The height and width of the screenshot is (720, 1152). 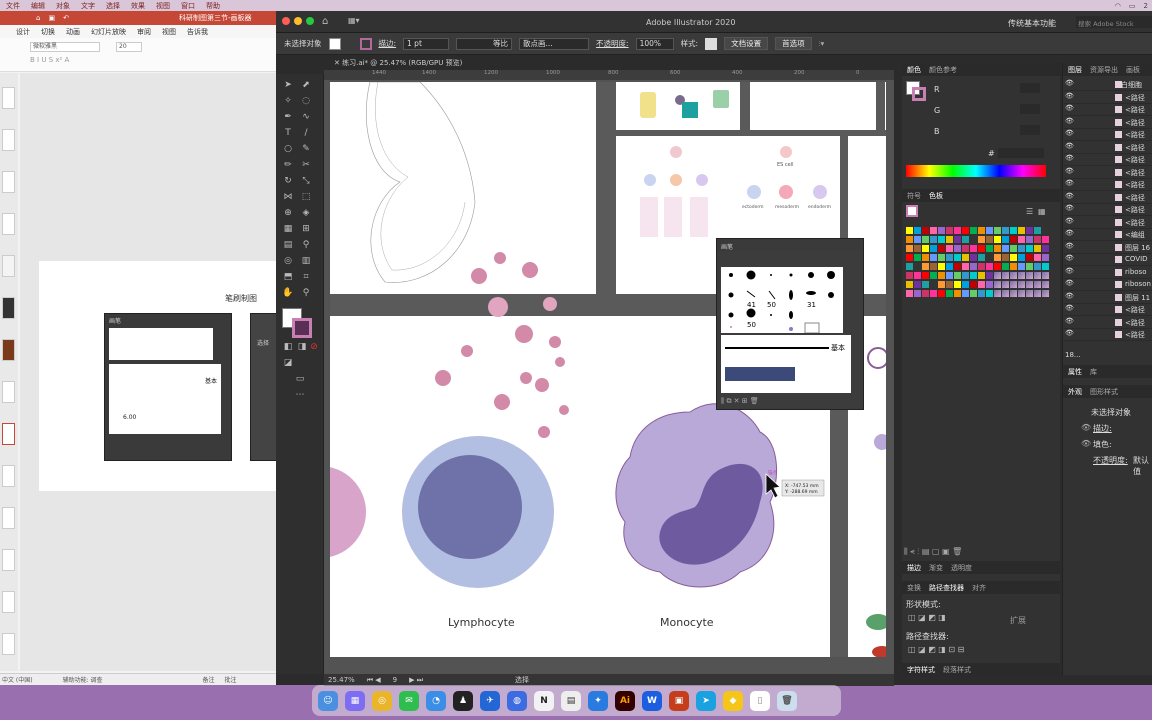 I want to click on stroke-color-box, so click(x=302, y=328).